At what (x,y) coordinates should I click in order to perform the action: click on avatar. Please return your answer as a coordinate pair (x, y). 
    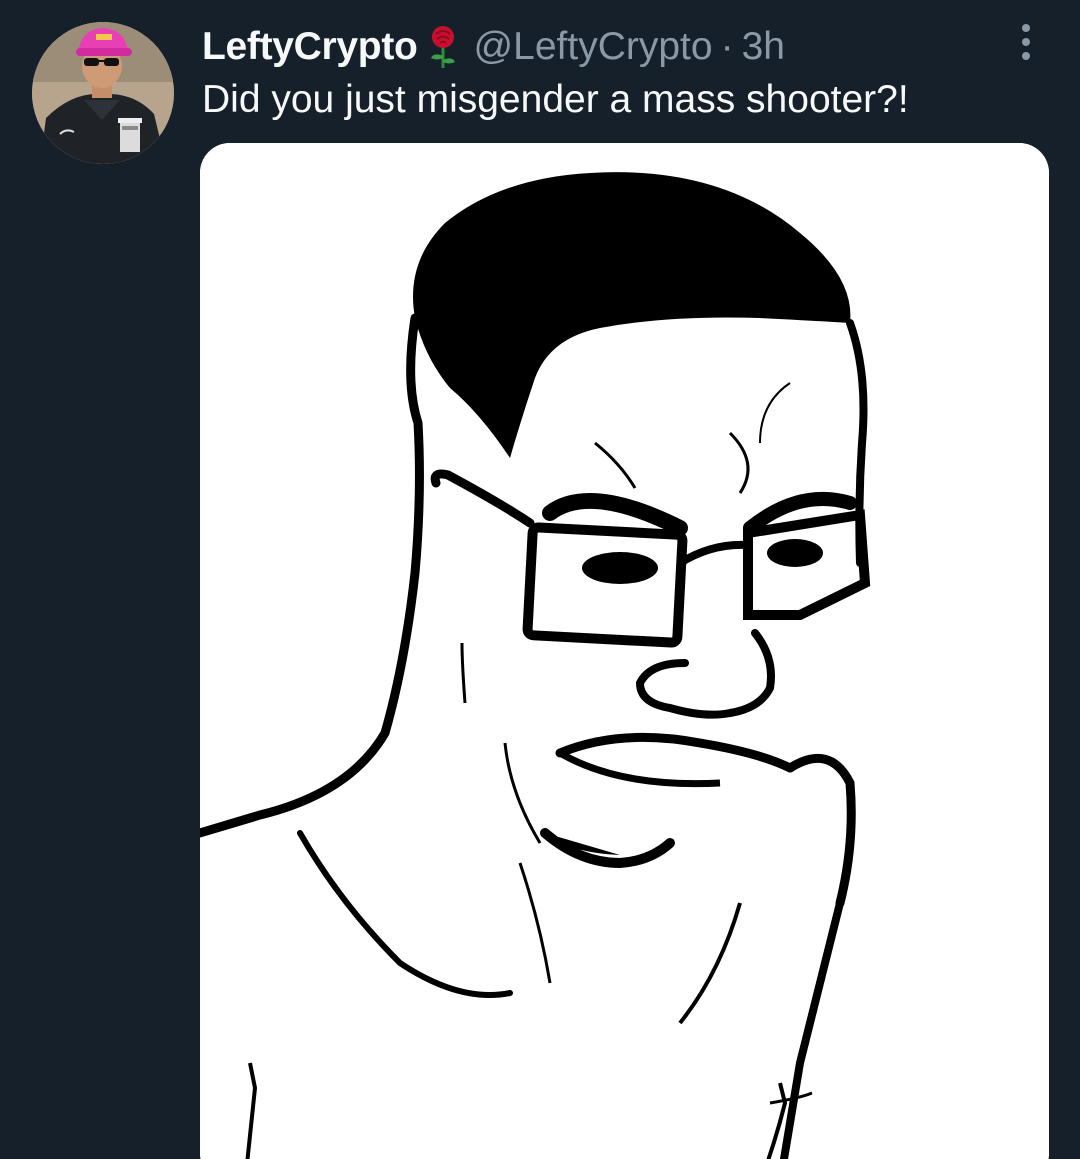
    Looking at the image, I should click on (103, 93).